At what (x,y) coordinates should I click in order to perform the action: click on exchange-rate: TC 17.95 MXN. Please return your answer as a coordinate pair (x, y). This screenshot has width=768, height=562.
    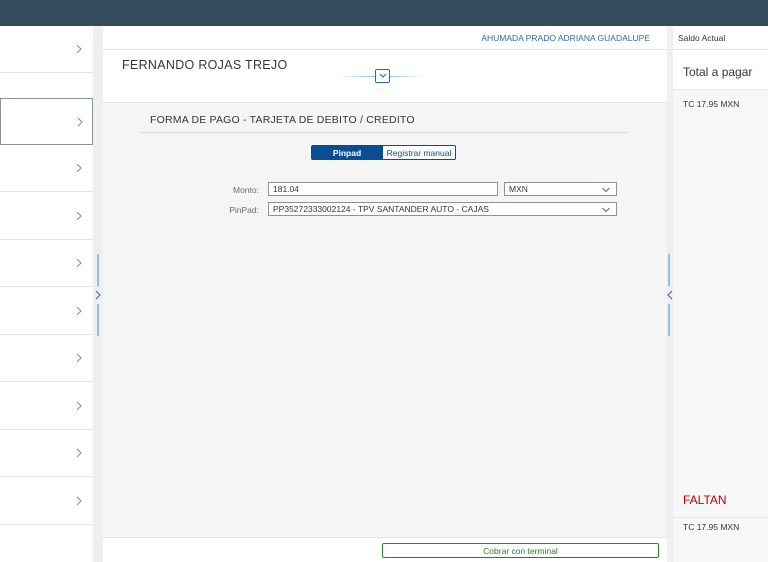
    Looking at the image, I should click on (711, 104).